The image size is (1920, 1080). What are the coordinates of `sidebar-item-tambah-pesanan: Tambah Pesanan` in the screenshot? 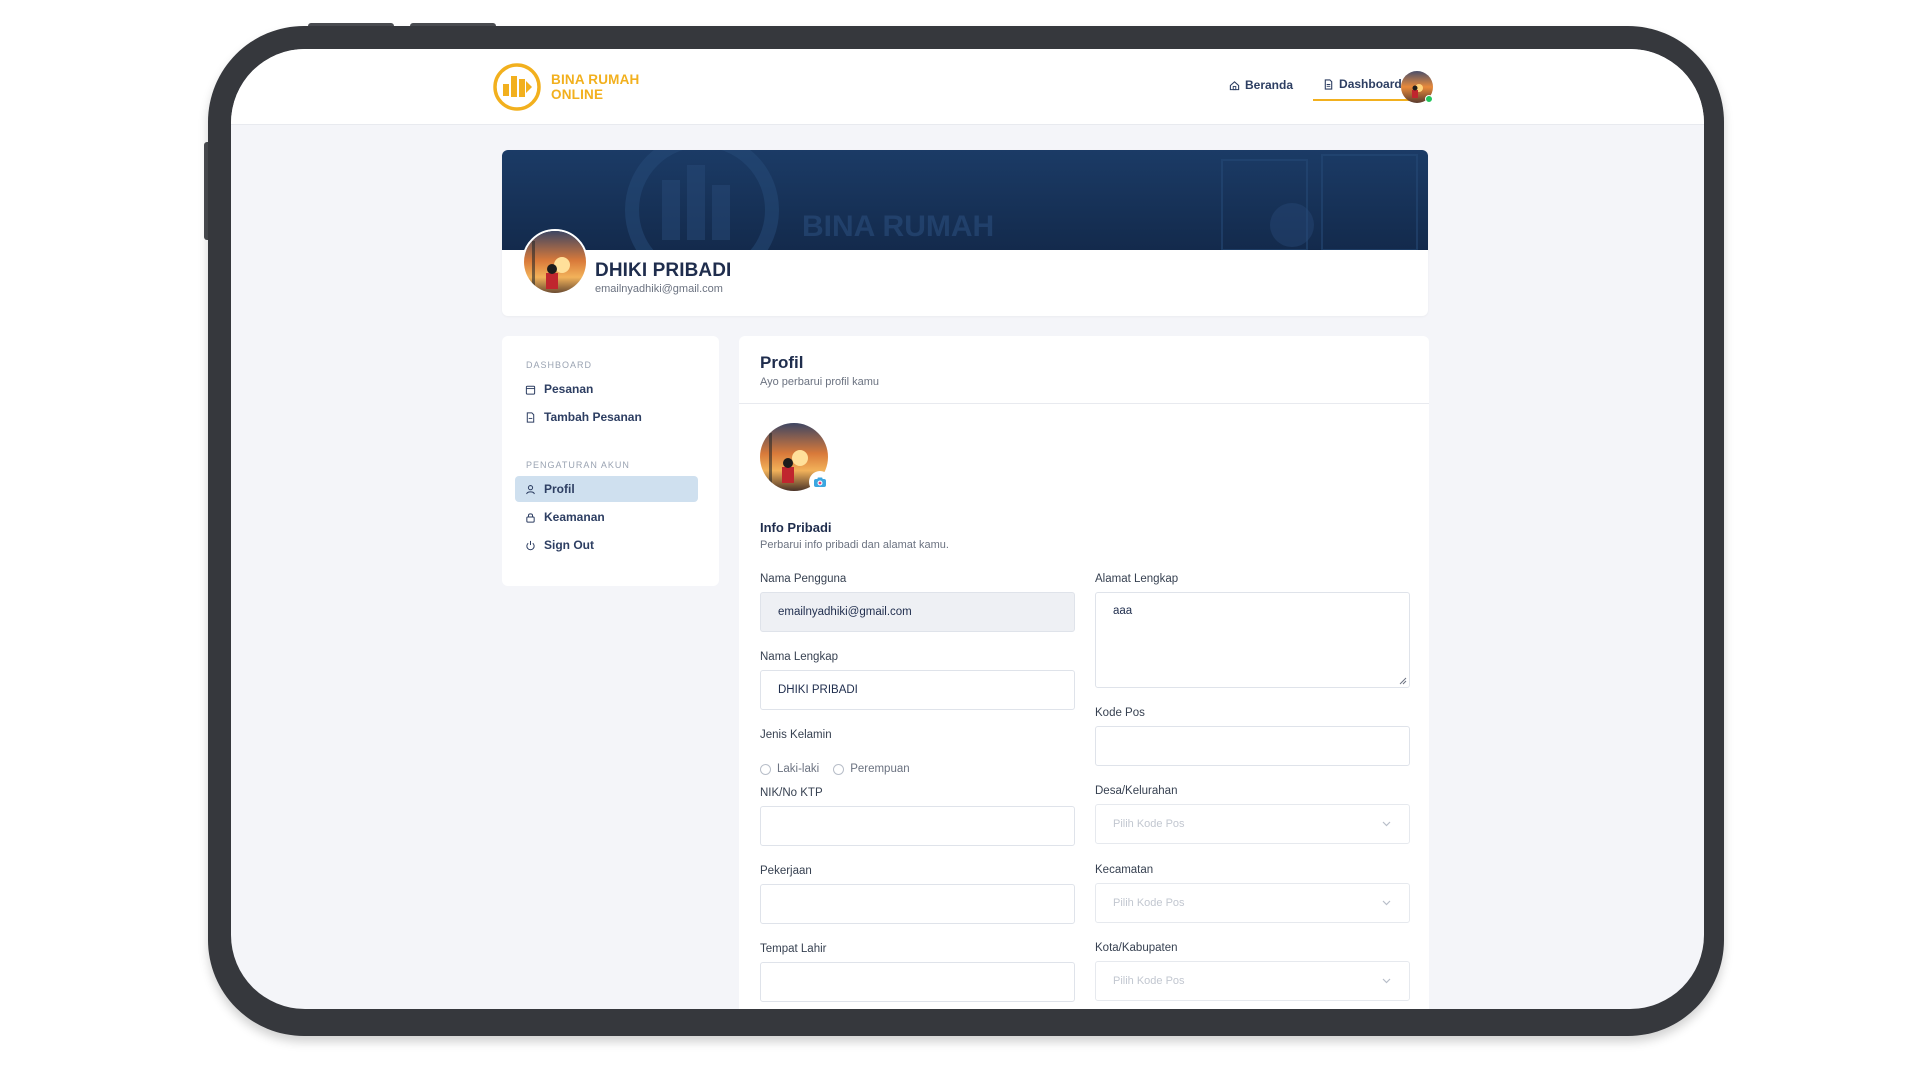 It's located at (606, 417).